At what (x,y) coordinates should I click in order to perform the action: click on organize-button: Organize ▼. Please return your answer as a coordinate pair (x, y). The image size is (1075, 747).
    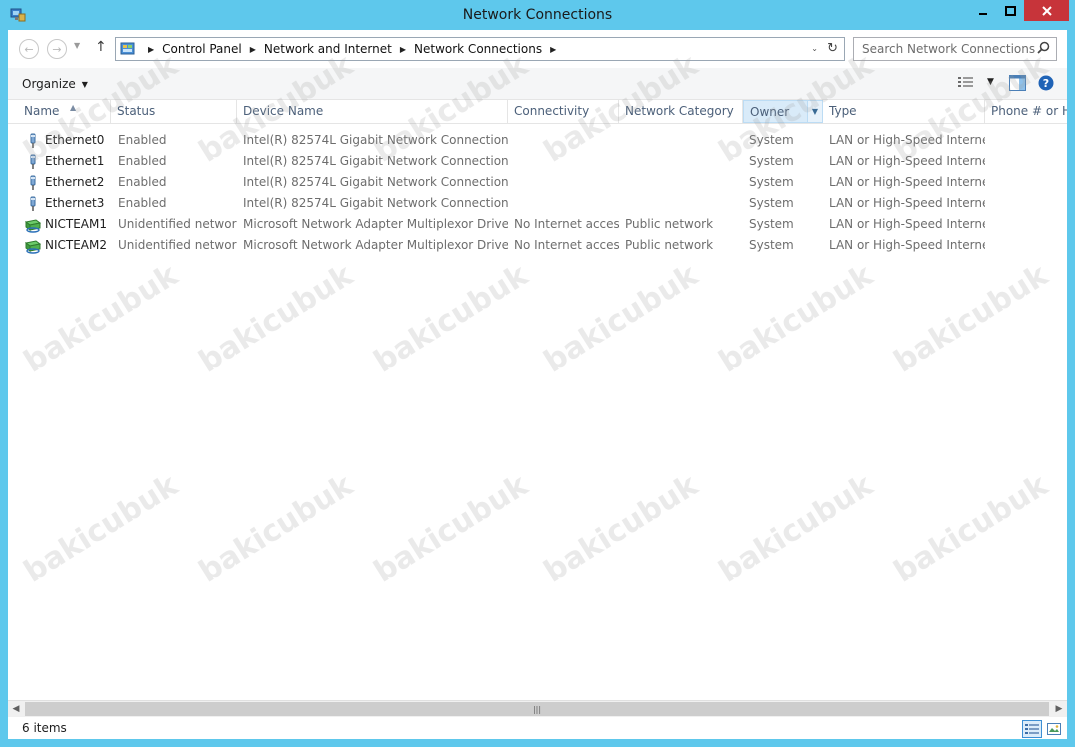
    Looking at the image, I should click on (55, 84).